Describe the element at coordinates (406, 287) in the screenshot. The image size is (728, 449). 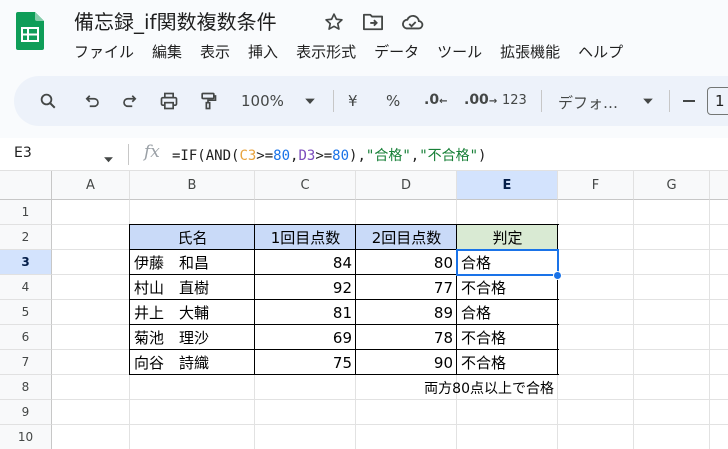
I see `table-cell-score2: 77` at that location.